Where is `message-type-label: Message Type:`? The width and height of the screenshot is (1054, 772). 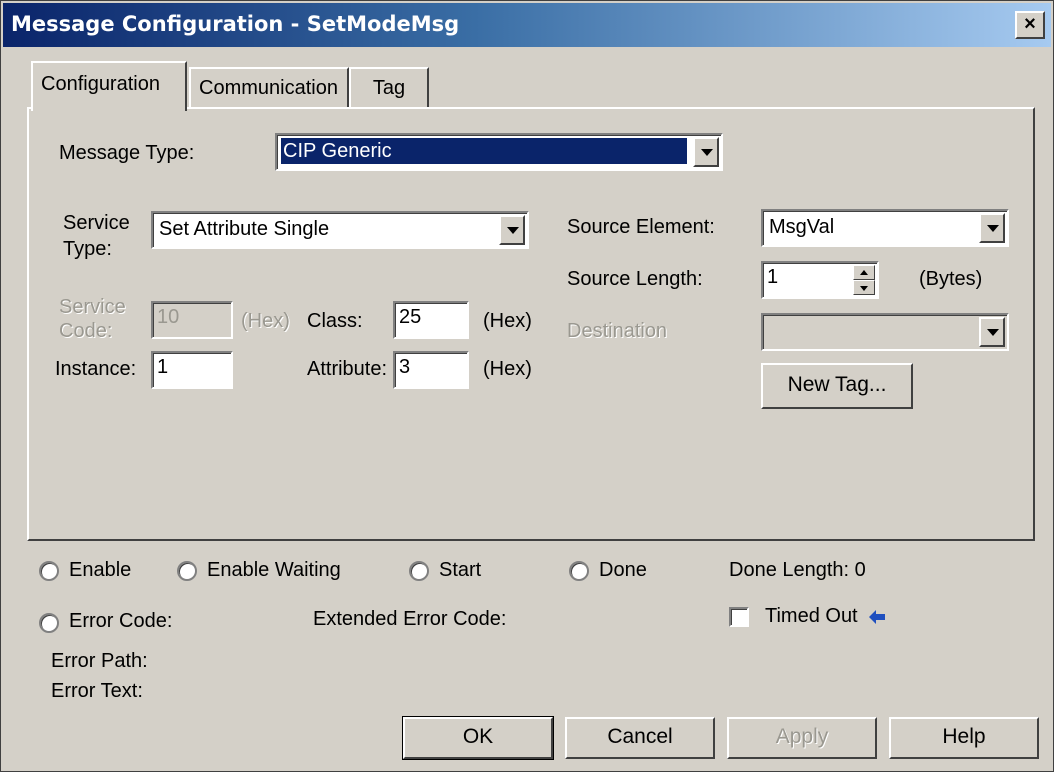
message-type-label: Message Type: is located at coordinates (127, 153).